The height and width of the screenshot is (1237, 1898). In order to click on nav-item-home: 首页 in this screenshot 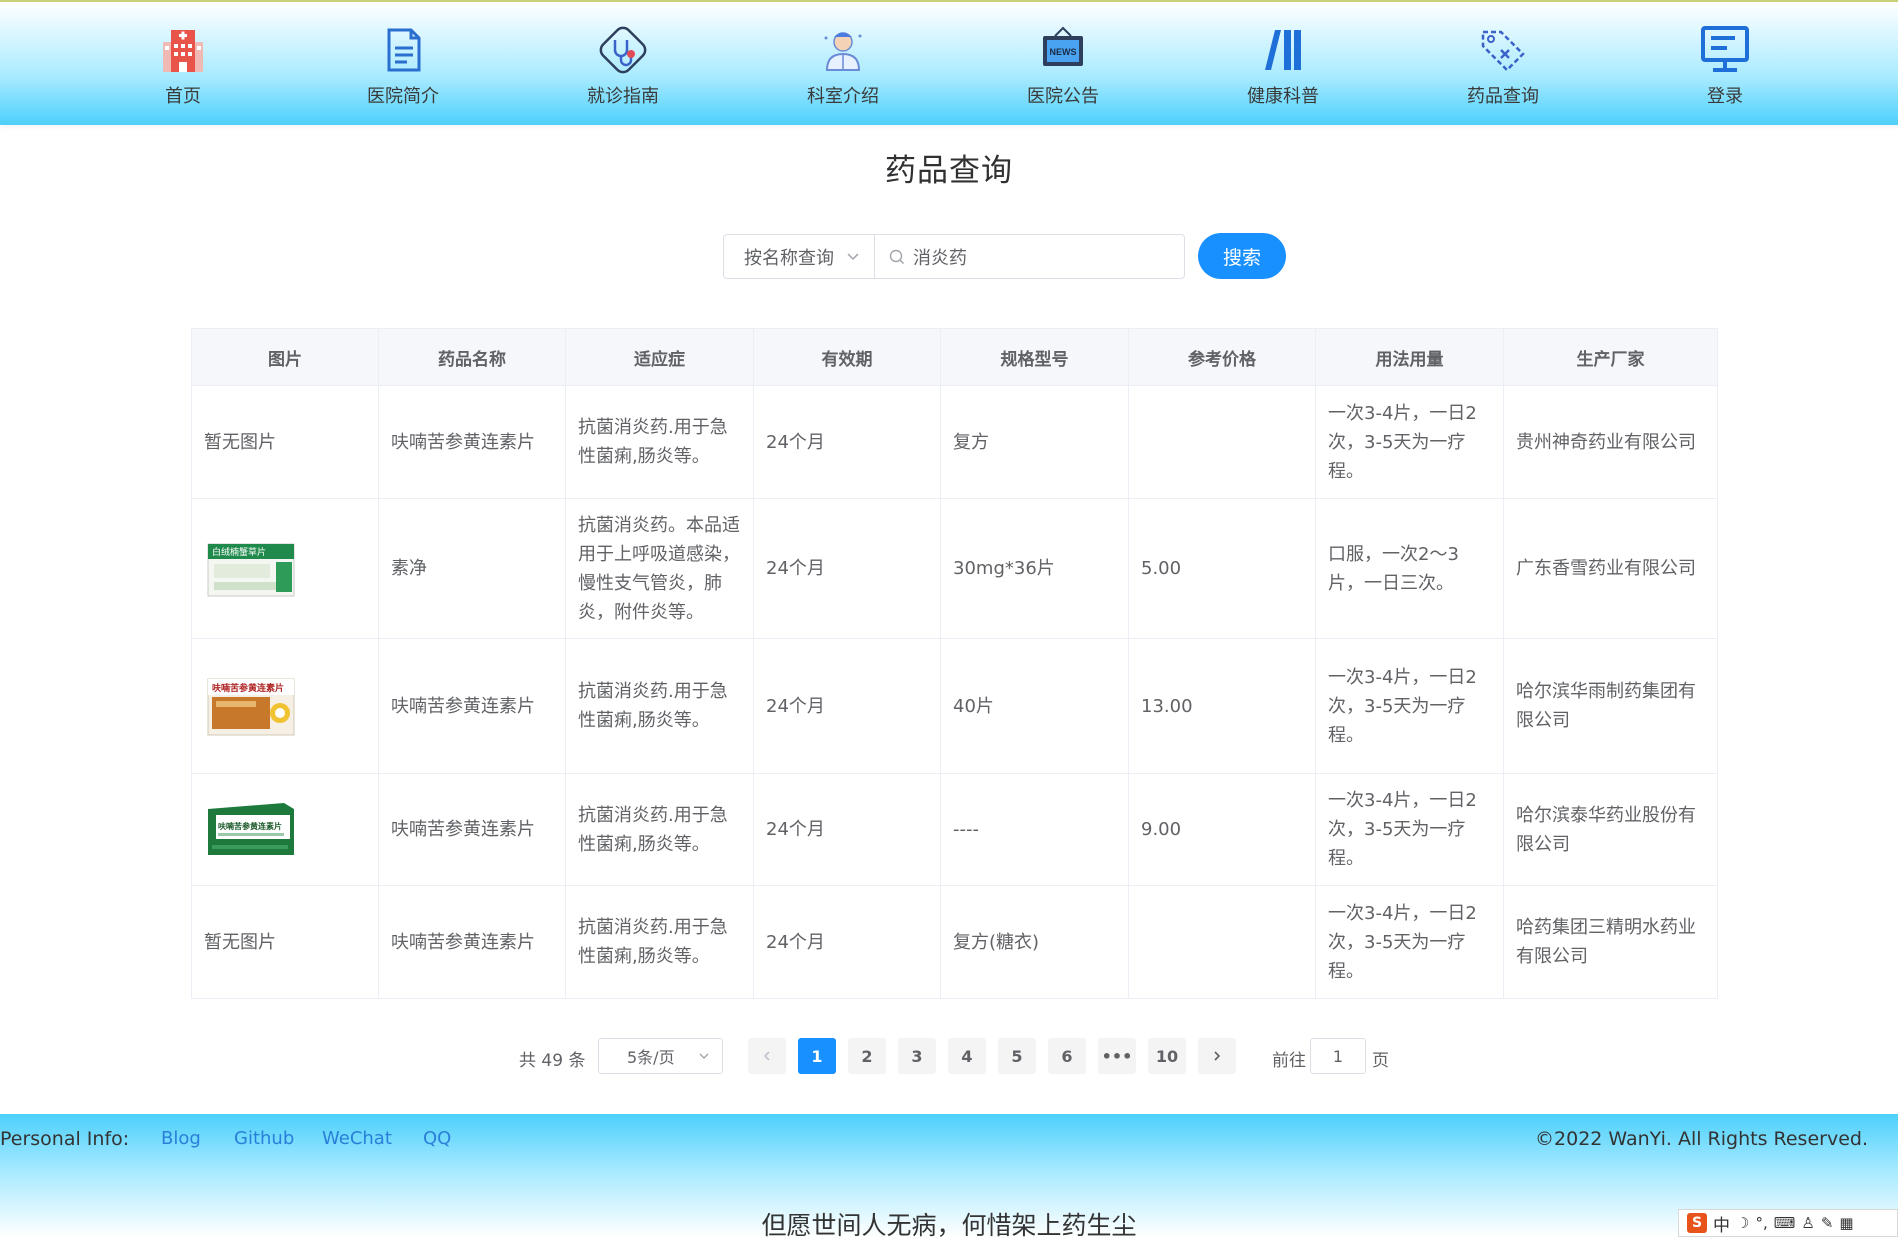, I will do `click(183, 69)`.